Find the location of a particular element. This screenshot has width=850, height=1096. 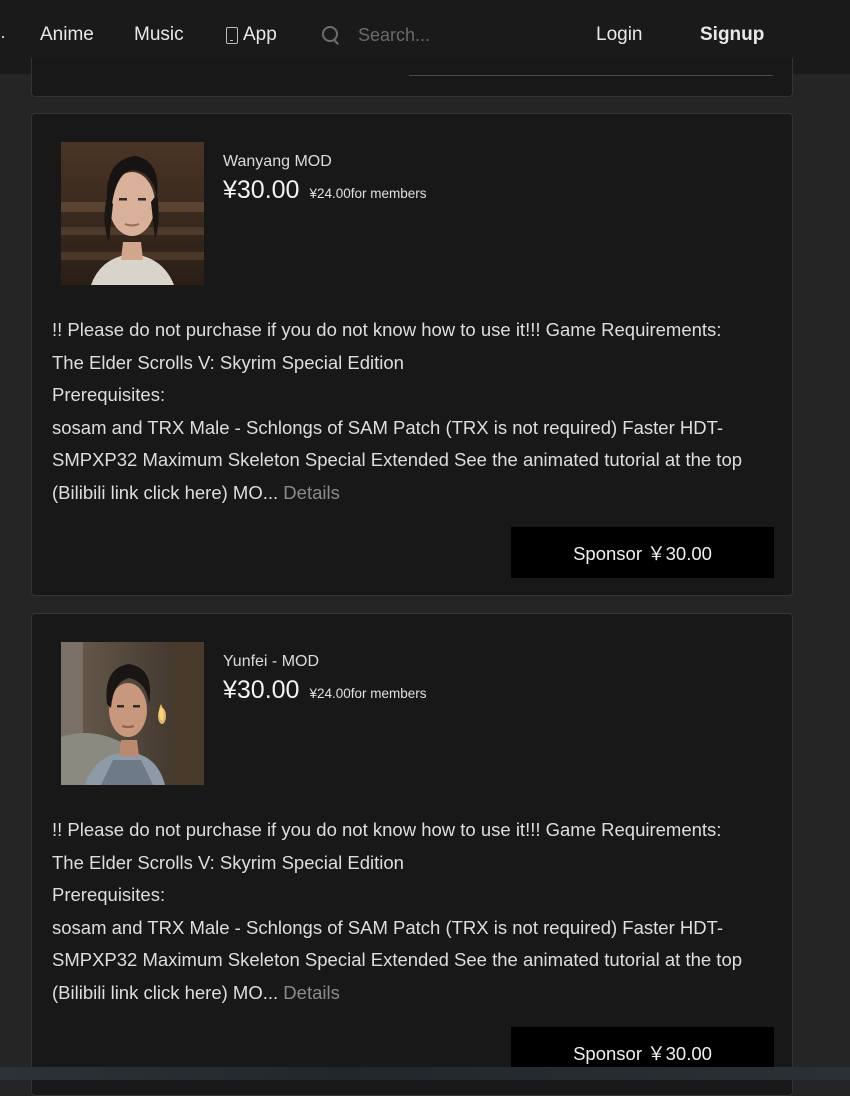

nav-link-music: Music is located at coordinates (159, 35).